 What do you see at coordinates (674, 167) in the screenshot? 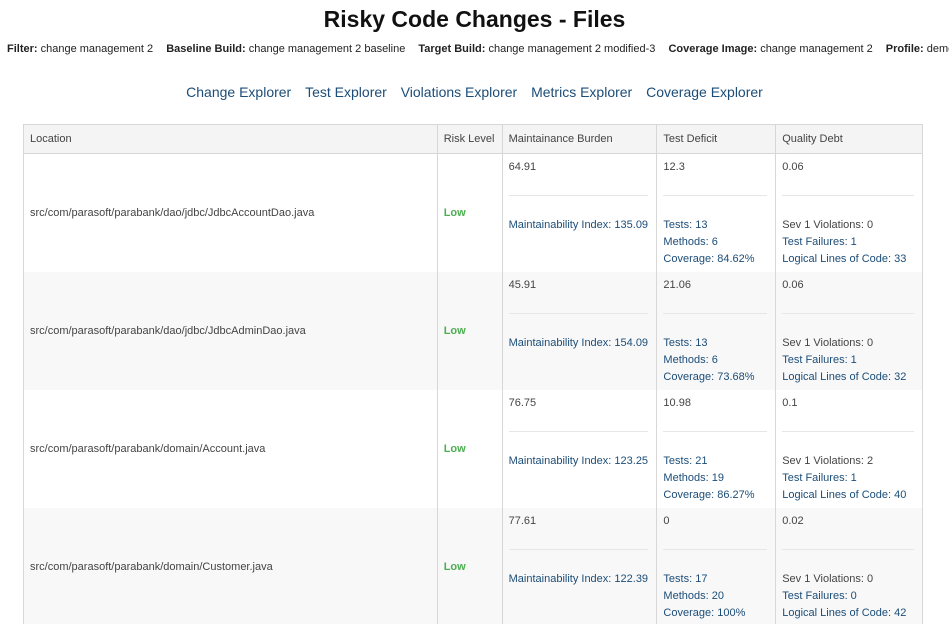
I see `deficit-value: 12.3` at bounding box center [674, 167].